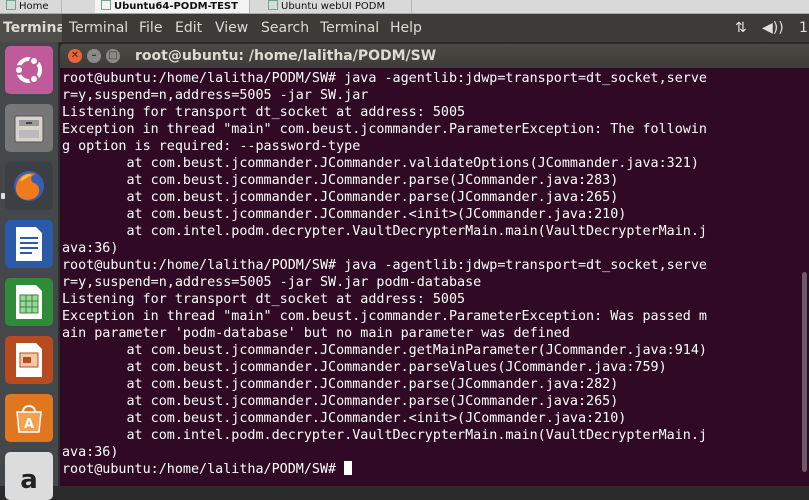 The width and height of the screenshot is (809, 500). I want to click on host-tab-ubuntu64-podm-test: Ubuntu64-PODM-TEST, so click(172, 6).